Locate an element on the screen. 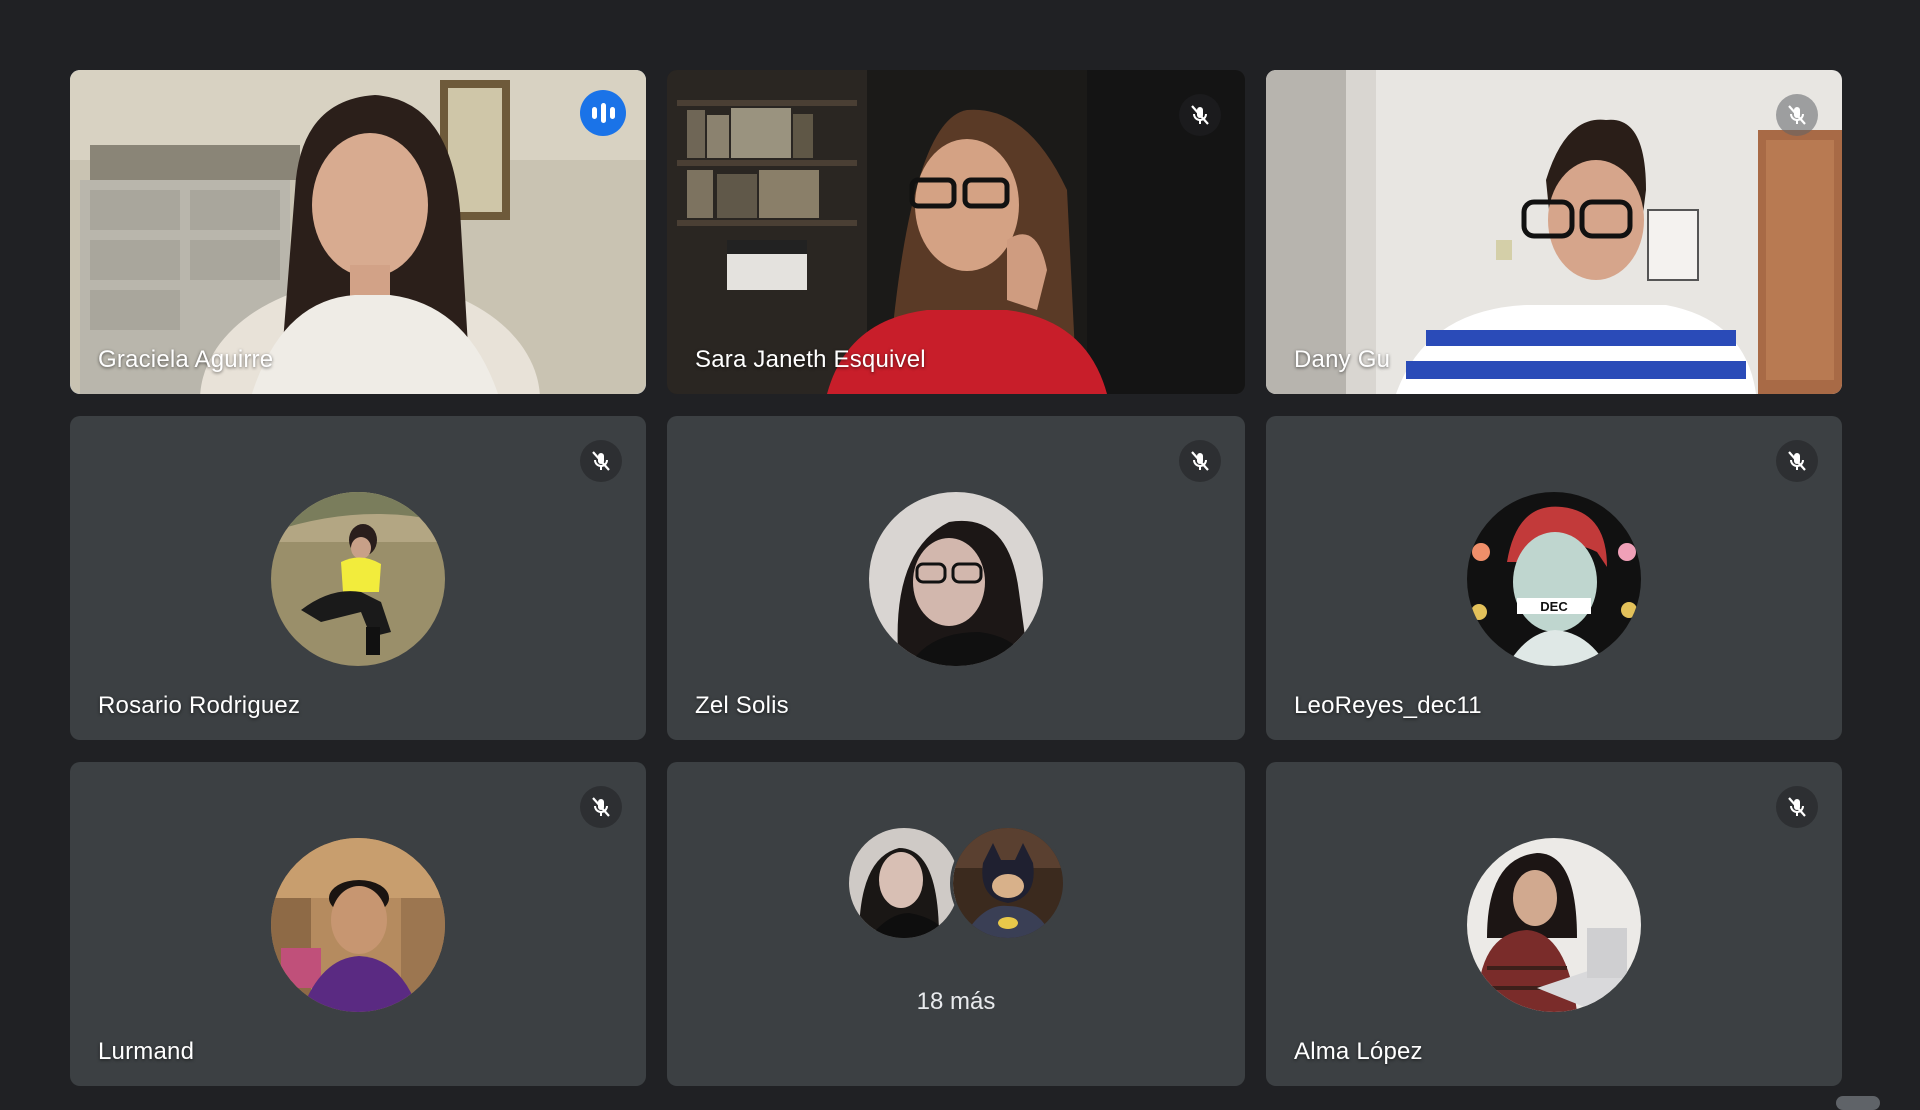 This screenshot has height=1110, width=1920. participant-name: Graciela Aguirre is located at coordinates (186, 359).